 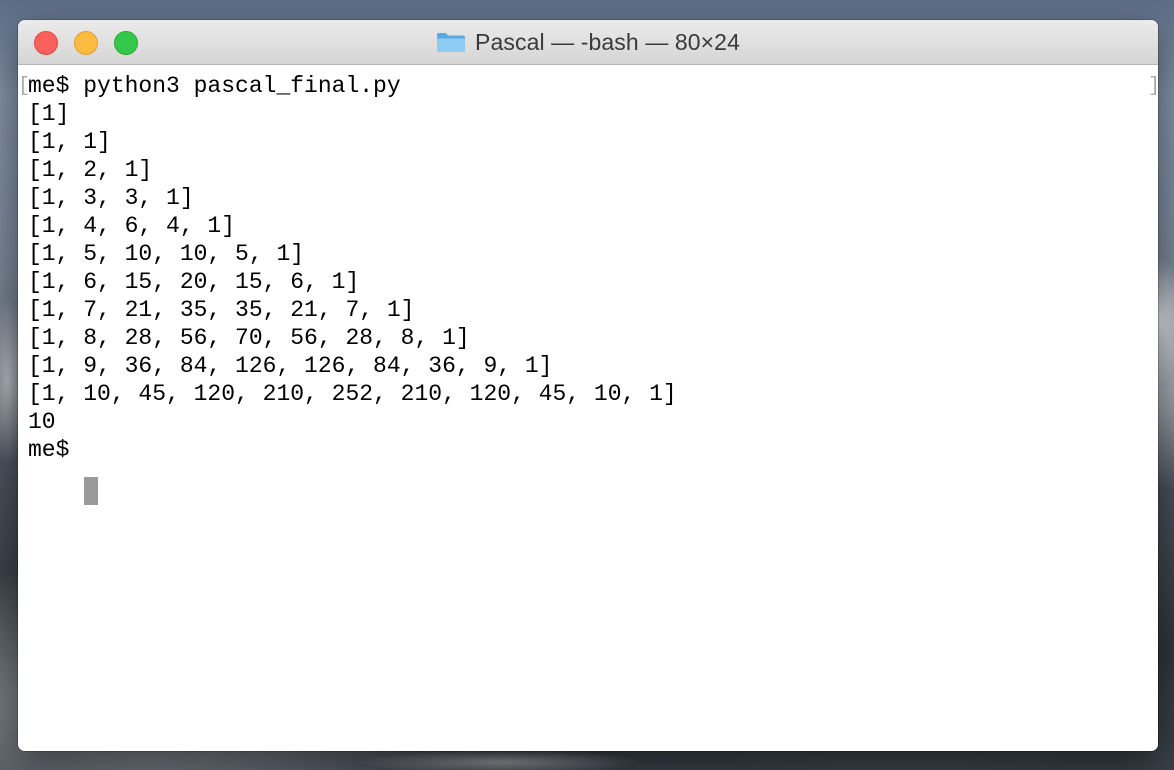 What do you see at coordinates (24, 86) in the screenshot?
I see `left-bracket-marker: [` at bounding box center [24, 86].